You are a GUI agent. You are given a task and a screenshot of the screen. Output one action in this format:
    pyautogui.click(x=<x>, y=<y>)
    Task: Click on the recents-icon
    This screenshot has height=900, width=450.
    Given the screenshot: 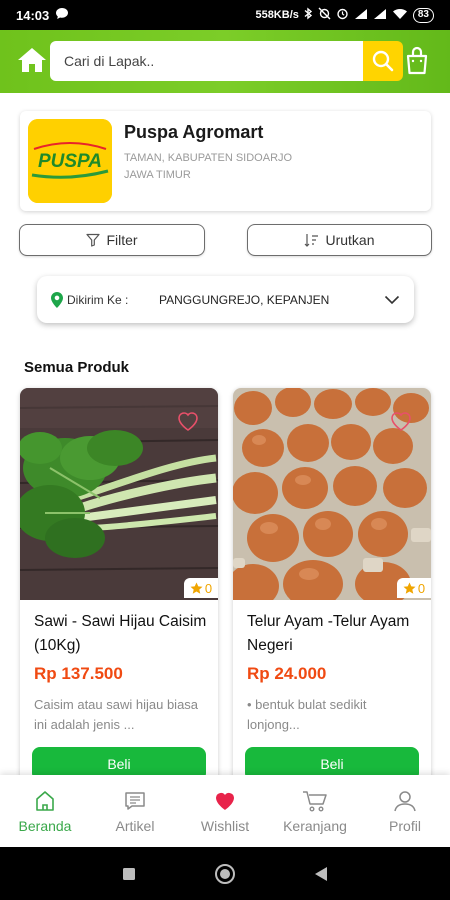 What is the action you would take?
    pyautogui.click(x=129, y=874)
    